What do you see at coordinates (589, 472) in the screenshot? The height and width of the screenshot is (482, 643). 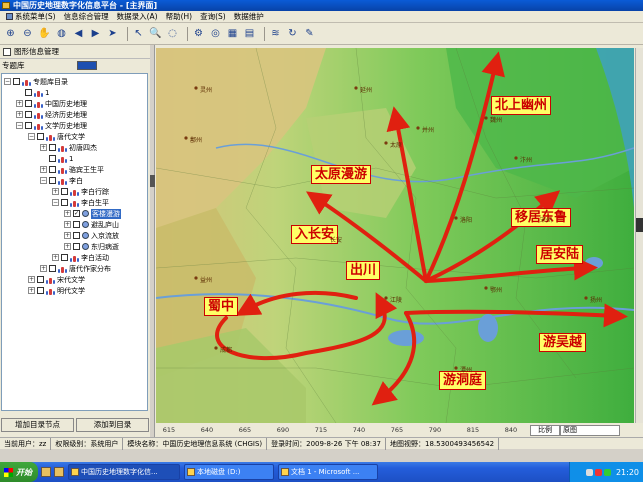 I see `network-icon` at bounding box center [589, 472].